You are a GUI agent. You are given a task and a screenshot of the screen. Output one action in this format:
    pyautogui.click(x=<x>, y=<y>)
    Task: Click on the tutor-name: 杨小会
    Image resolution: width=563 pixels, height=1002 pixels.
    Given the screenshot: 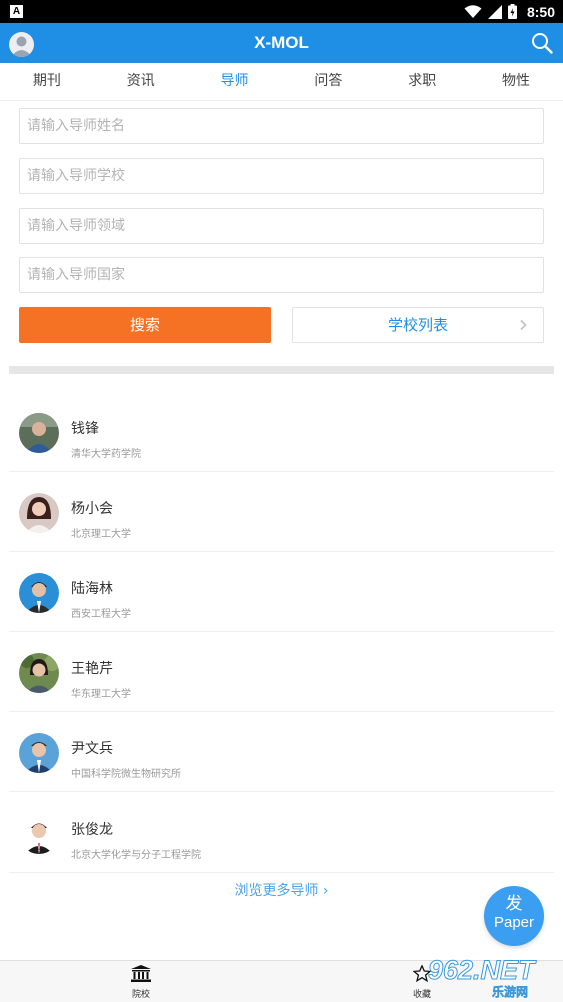 What is the action you would take?
    pyautogui.click(x=92, y=509)
    